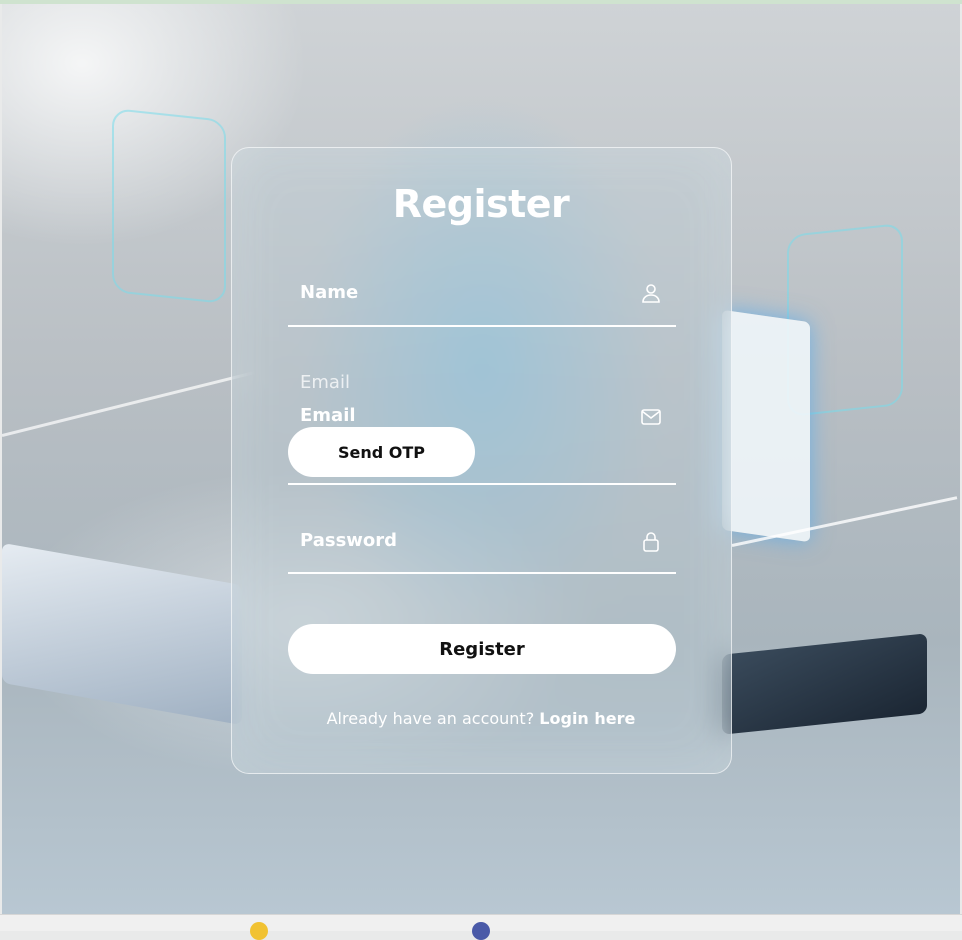 This screenshot has height=940, width=962. What do you see at coordinates (482, 484) in the screenshot?
I see `email-underline` at bounding box center [482, 484].